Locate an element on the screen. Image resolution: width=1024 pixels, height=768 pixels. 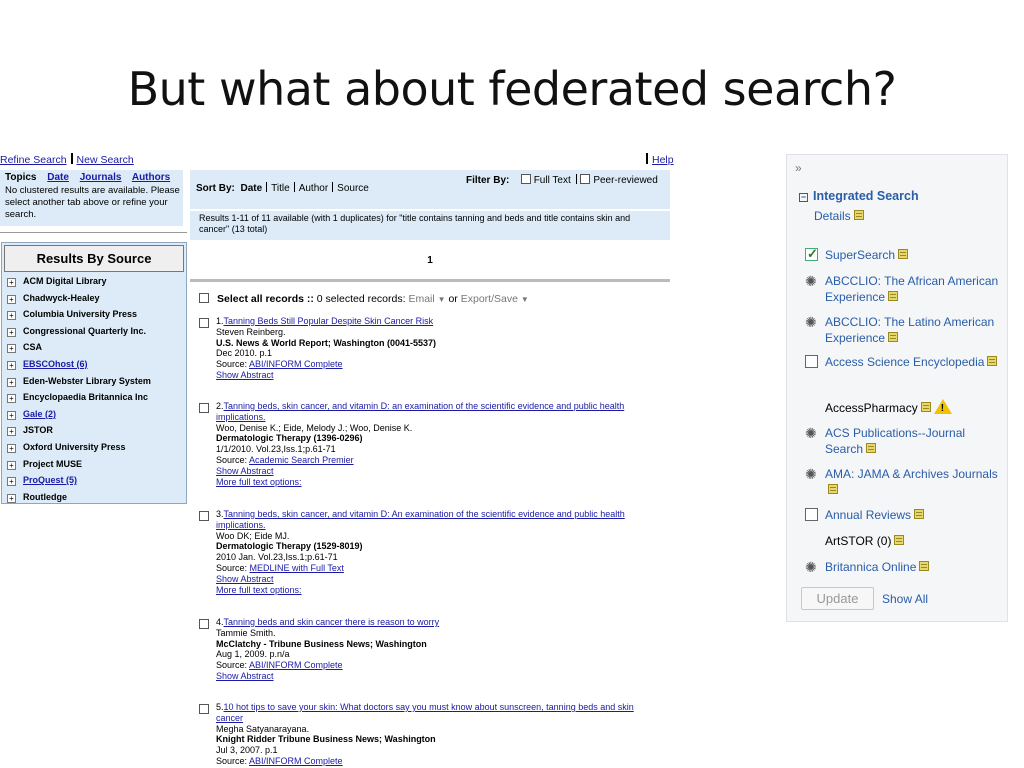
source-item: + Routledge is located at coordinates (96, 500).